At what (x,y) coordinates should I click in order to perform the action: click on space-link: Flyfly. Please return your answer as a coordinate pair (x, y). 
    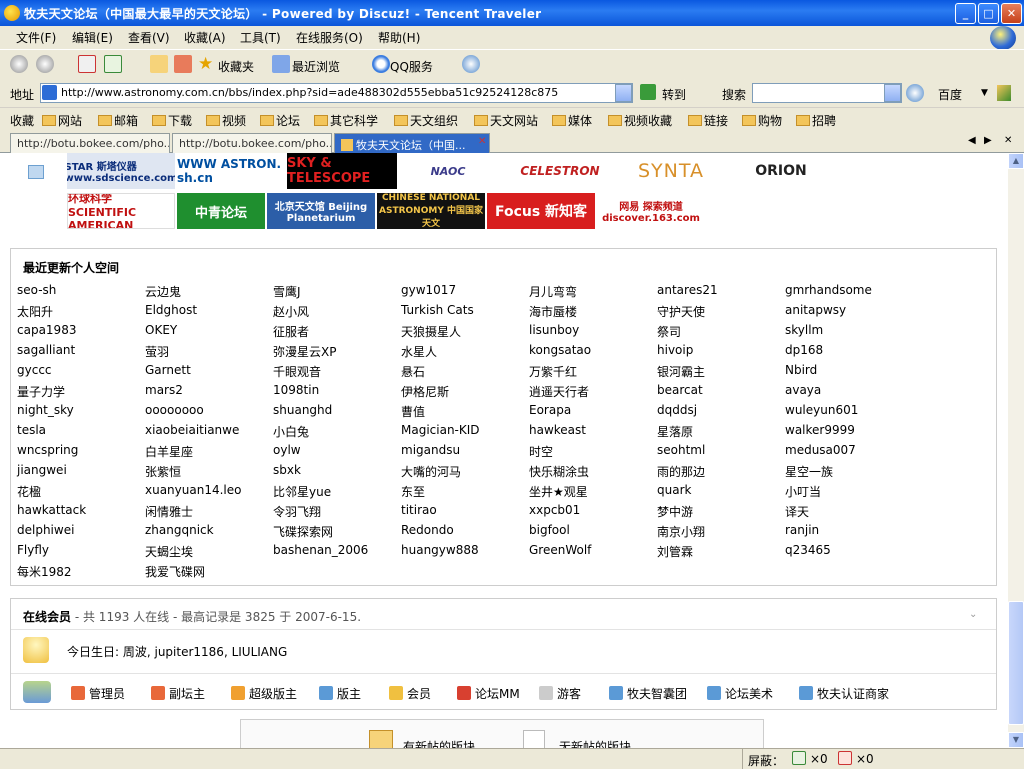
    Looking at the image, I should click on (33, 550).